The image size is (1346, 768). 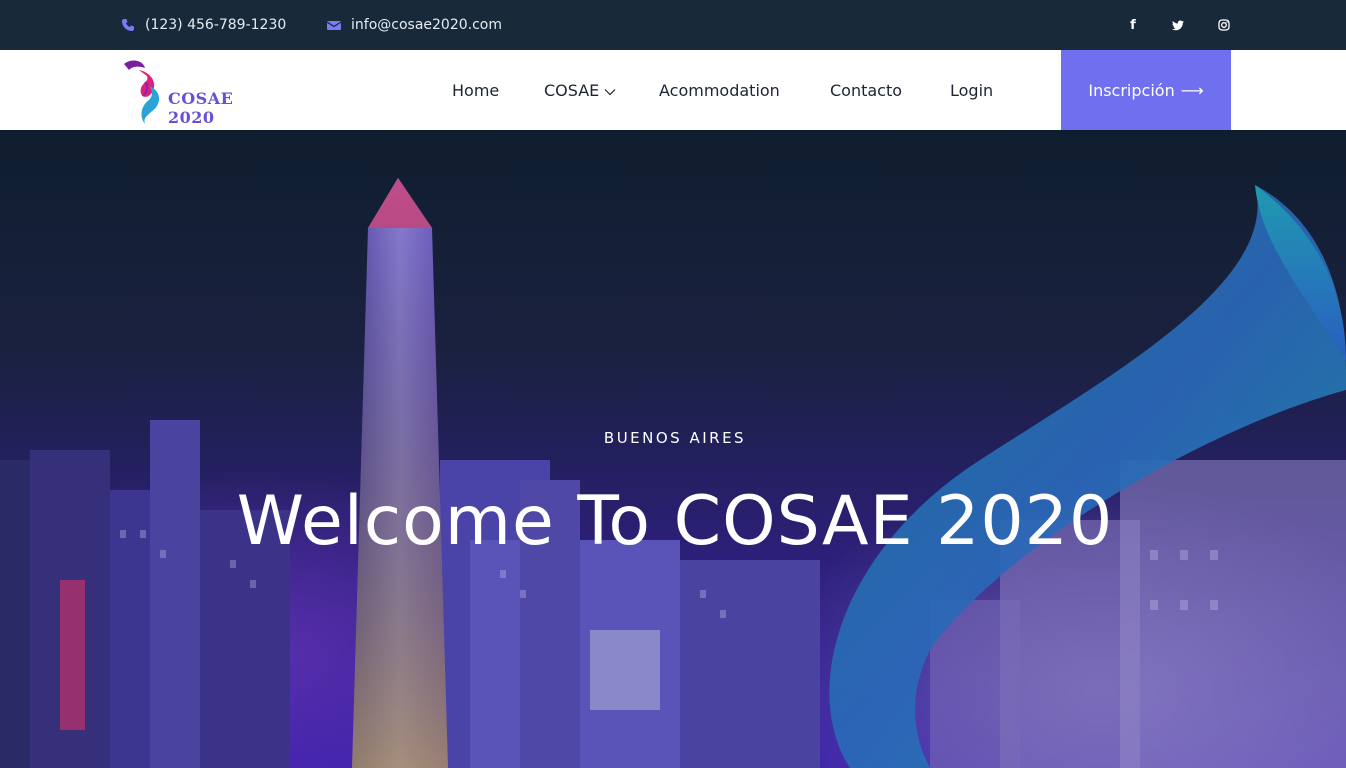 What do you see at coordinates (572, 90) in the screenshot?
I see `nav-cosae-label: COSAE` at bounding box center [572, 90].